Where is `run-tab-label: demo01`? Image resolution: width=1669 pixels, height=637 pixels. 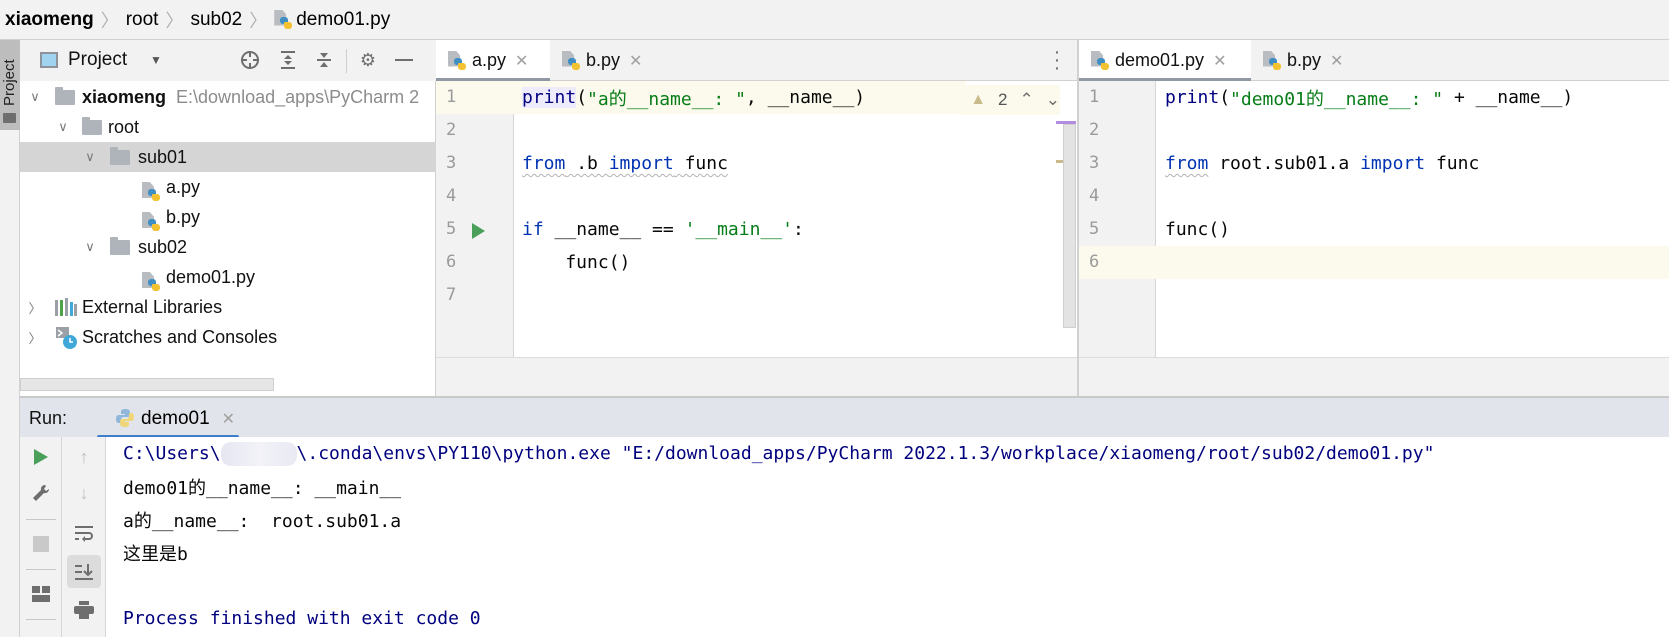 run-tab-label: demo01 is located at coordinates (175, 418).